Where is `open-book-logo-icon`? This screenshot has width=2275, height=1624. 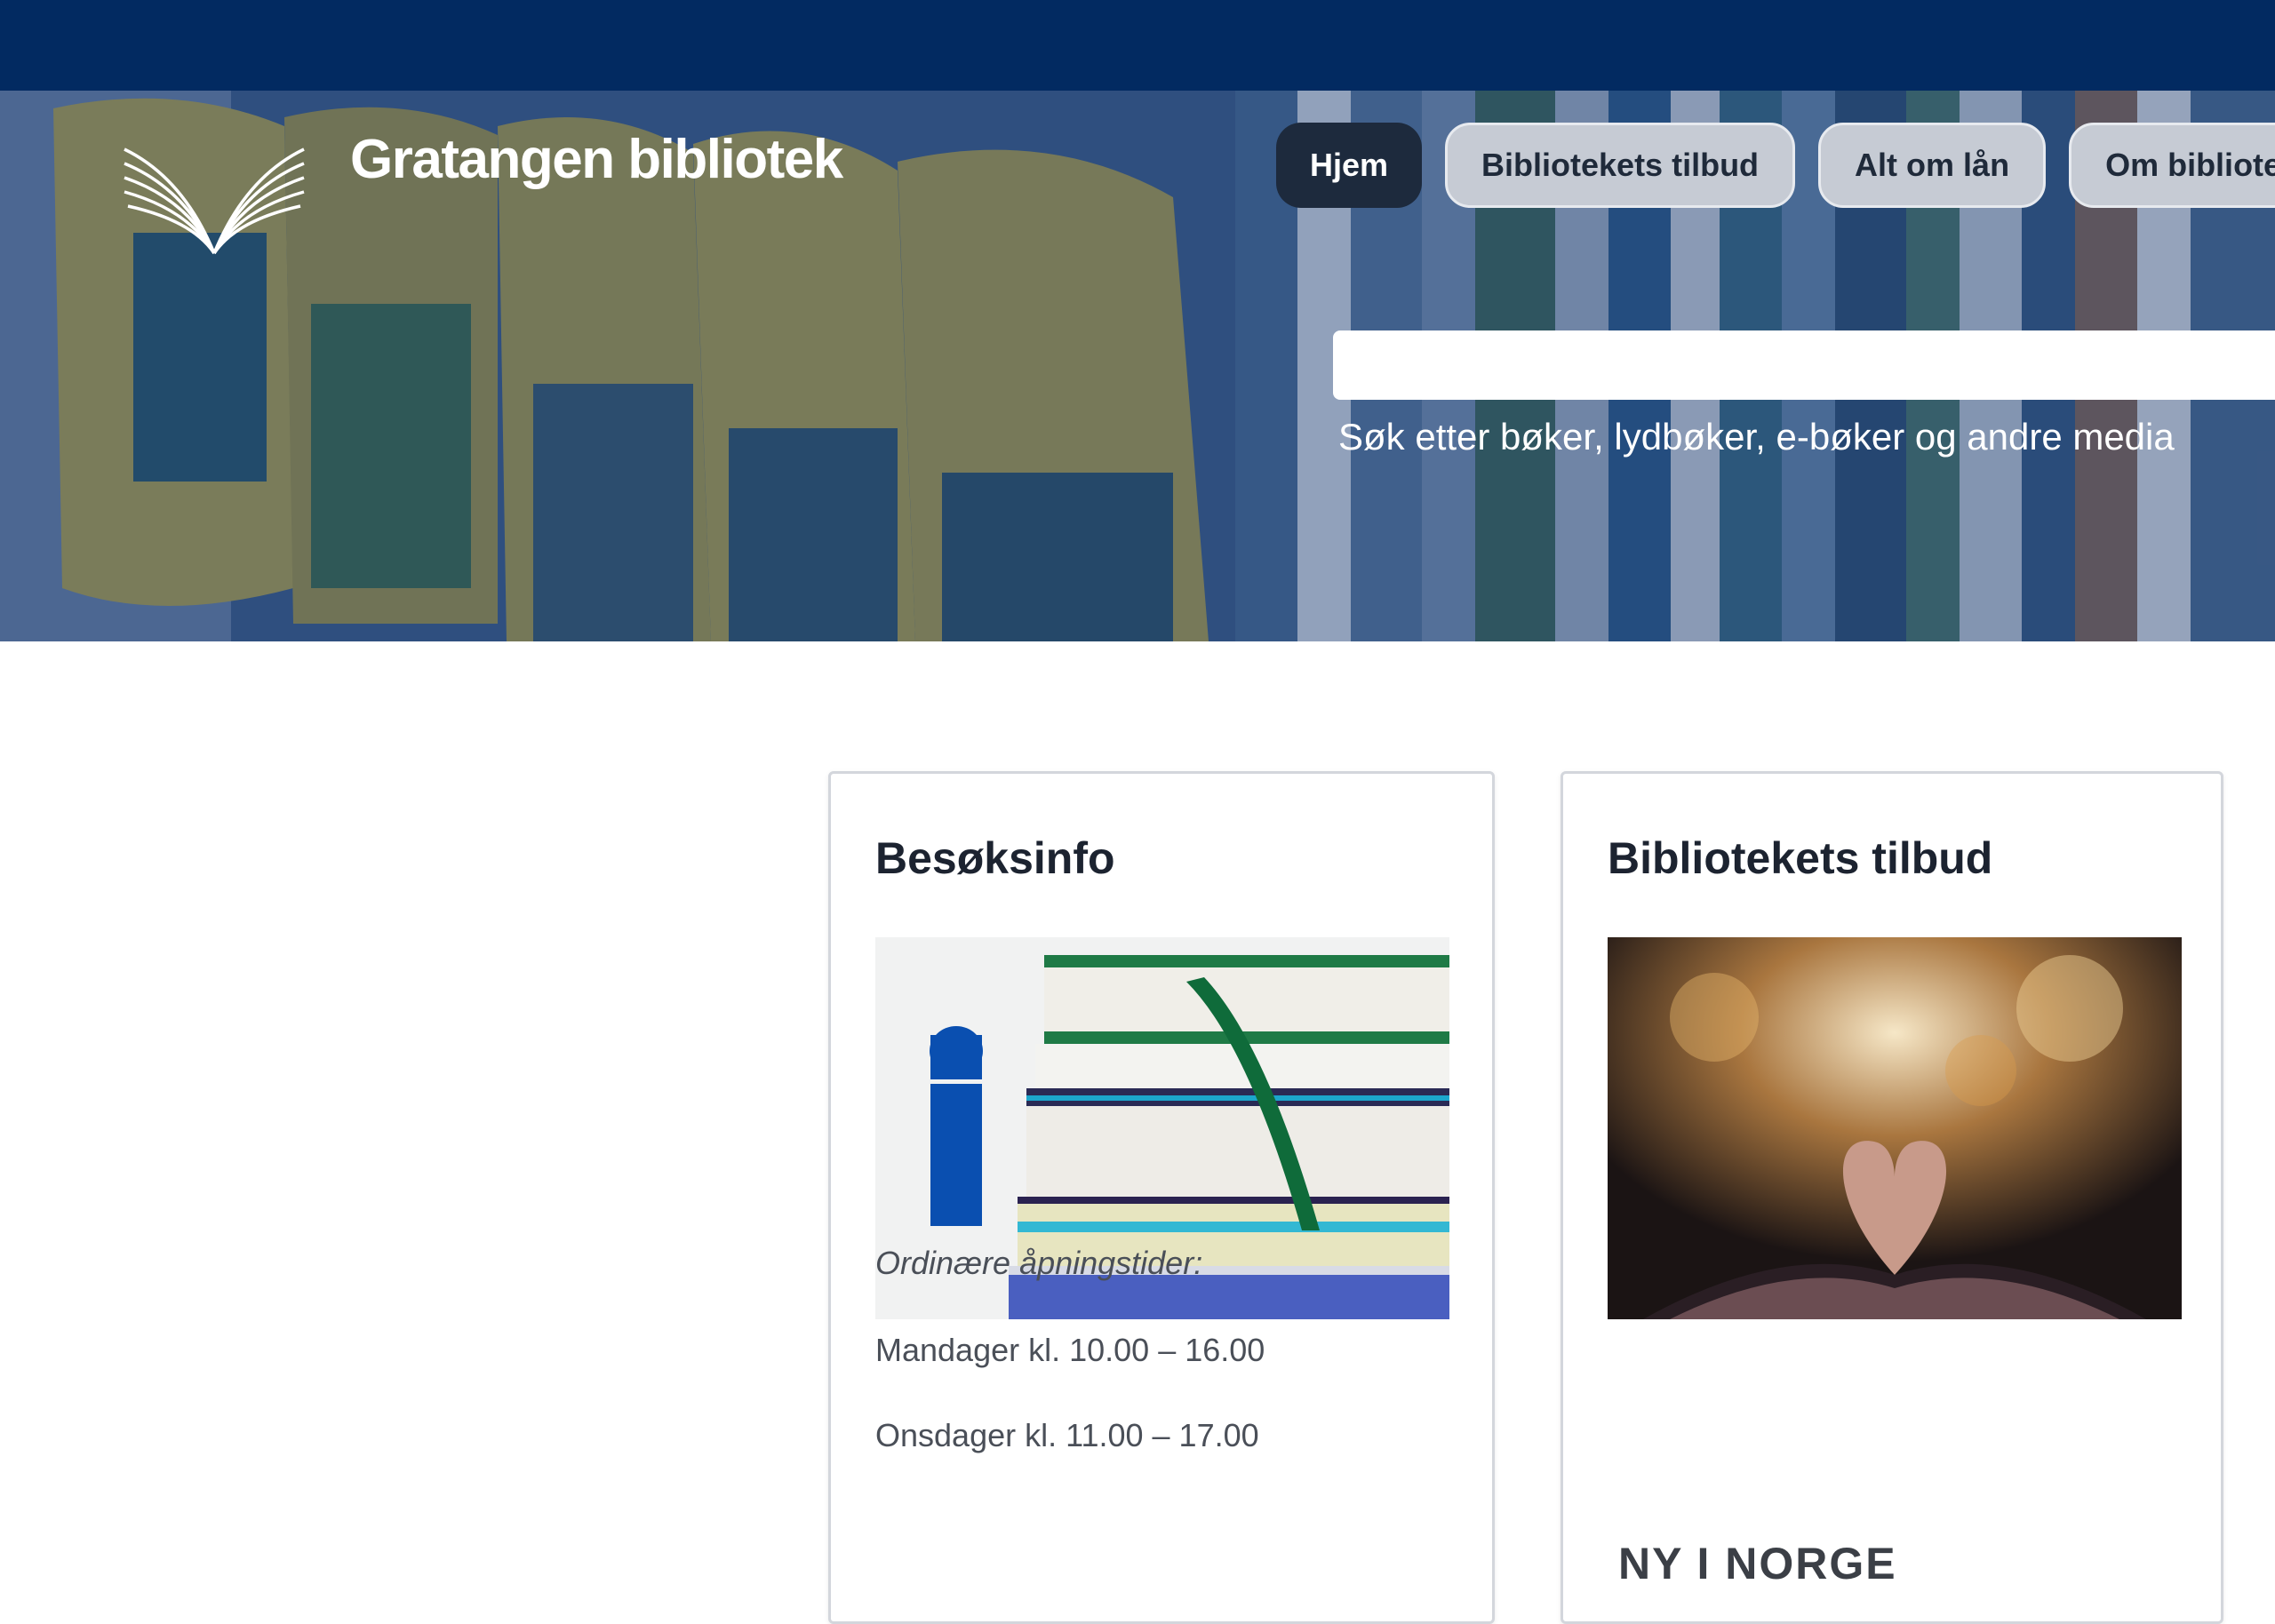 open-book-logo-icon is located at coordinates (214, 200).